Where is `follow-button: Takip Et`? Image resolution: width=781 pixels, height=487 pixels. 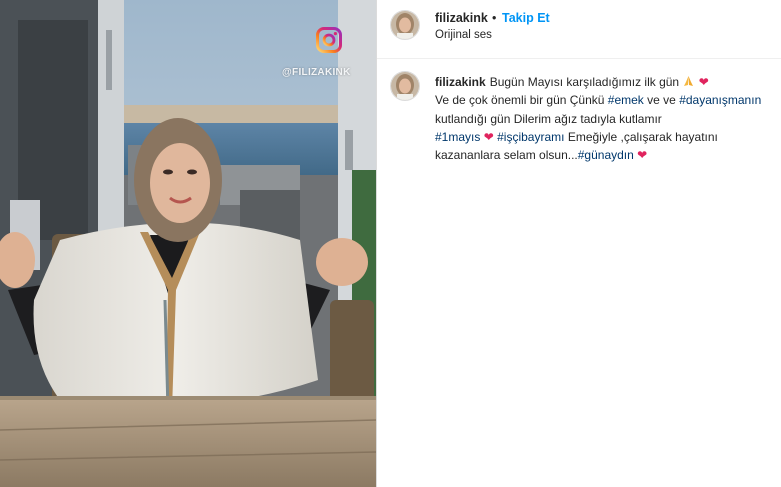 follow-button: Takip Et is located at coordinates (526, 18).